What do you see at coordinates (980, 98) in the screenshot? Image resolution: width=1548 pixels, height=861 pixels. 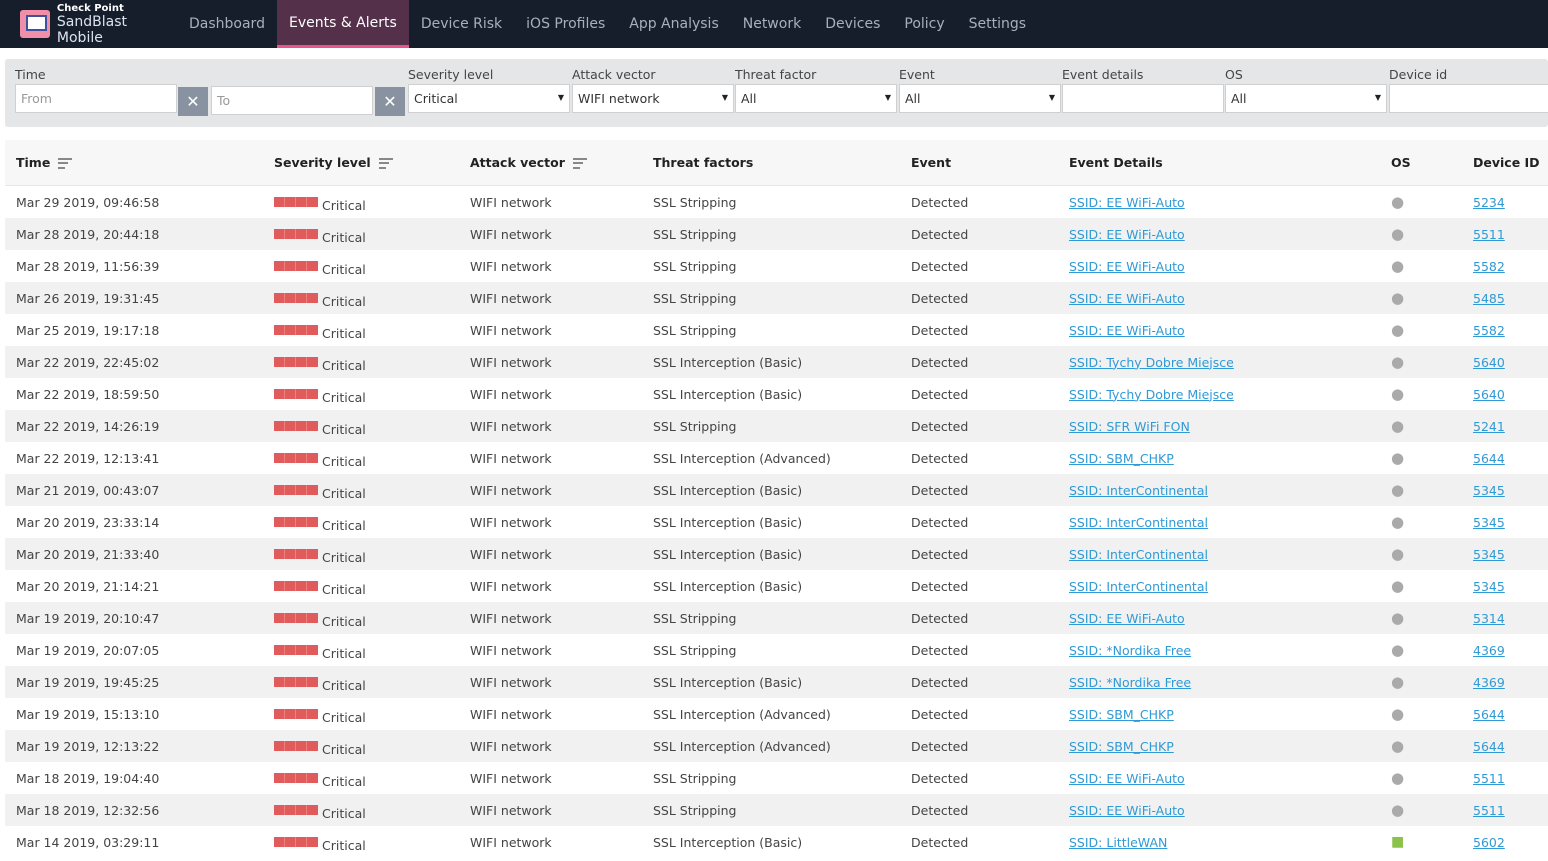 I see `event-select: All` at bounding box center [980, 98].